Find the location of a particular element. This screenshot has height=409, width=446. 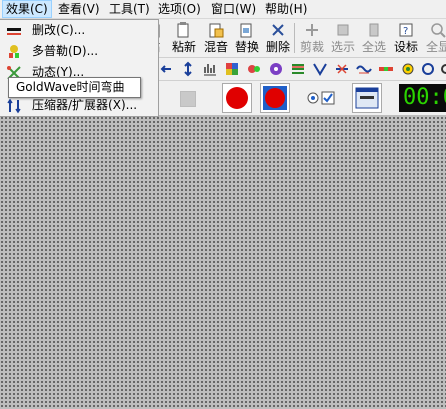

replace-icon is located at coordinates (247, 30).